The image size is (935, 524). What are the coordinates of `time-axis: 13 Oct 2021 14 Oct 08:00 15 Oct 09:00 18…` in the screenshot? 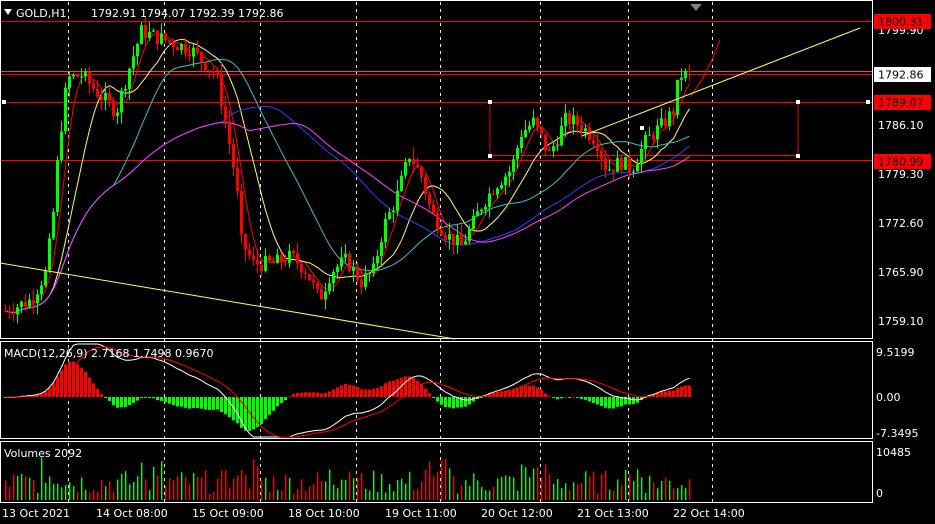 It's located at (373, 513).